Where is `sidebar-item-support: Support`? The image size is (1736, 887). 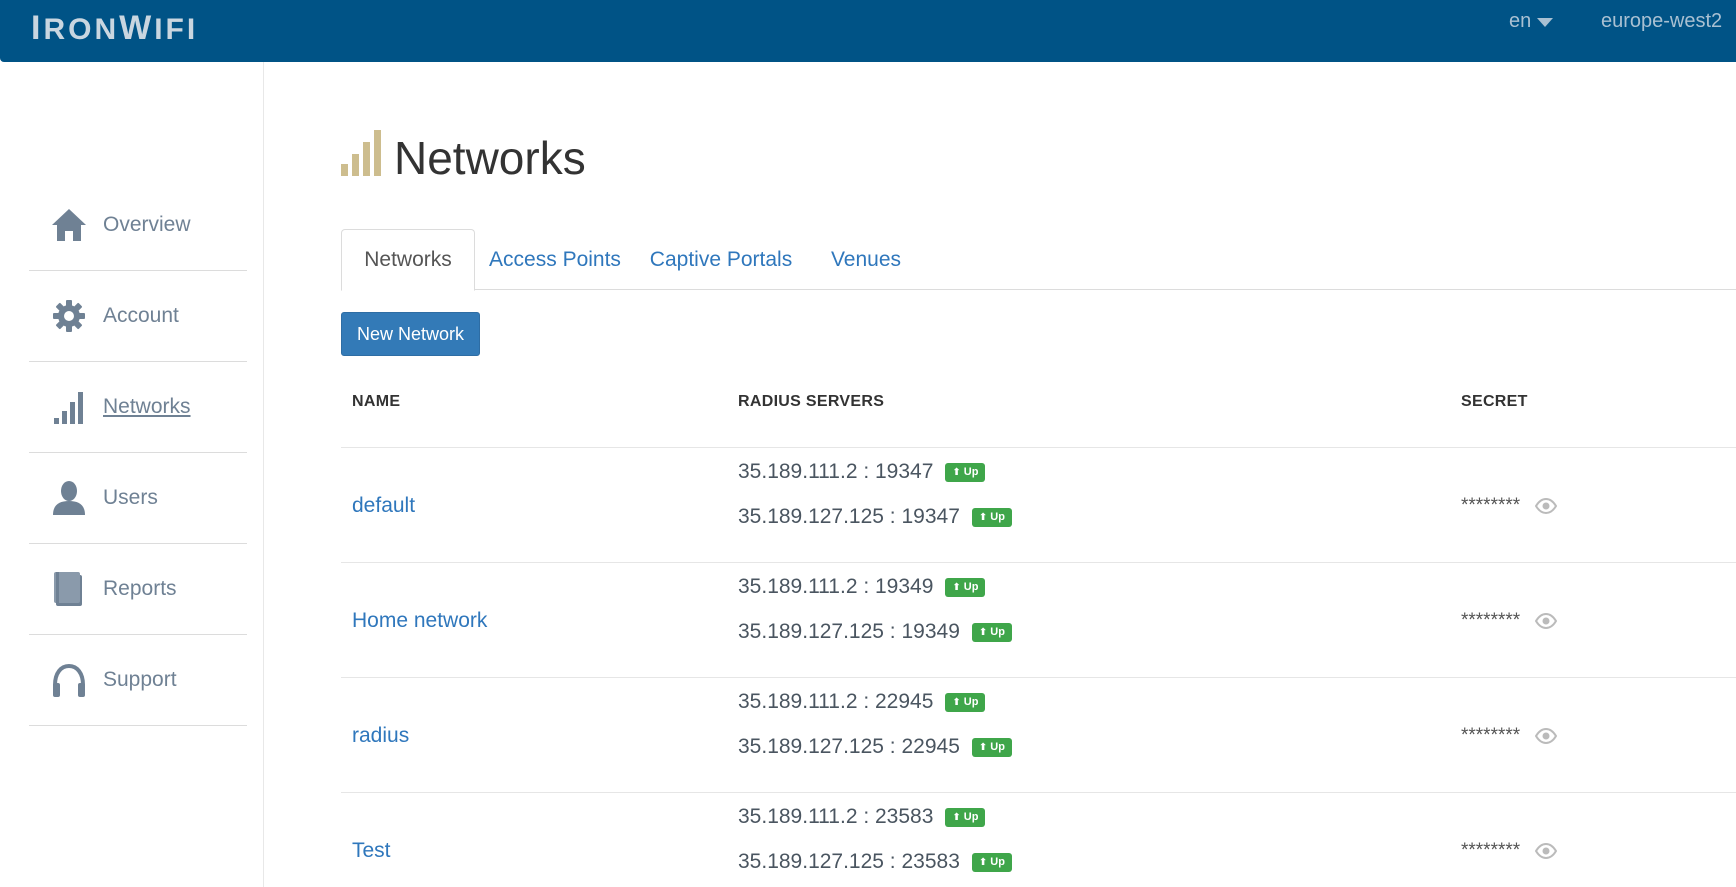 sidebar-item-support: Support is located at coordinates (138, 680).